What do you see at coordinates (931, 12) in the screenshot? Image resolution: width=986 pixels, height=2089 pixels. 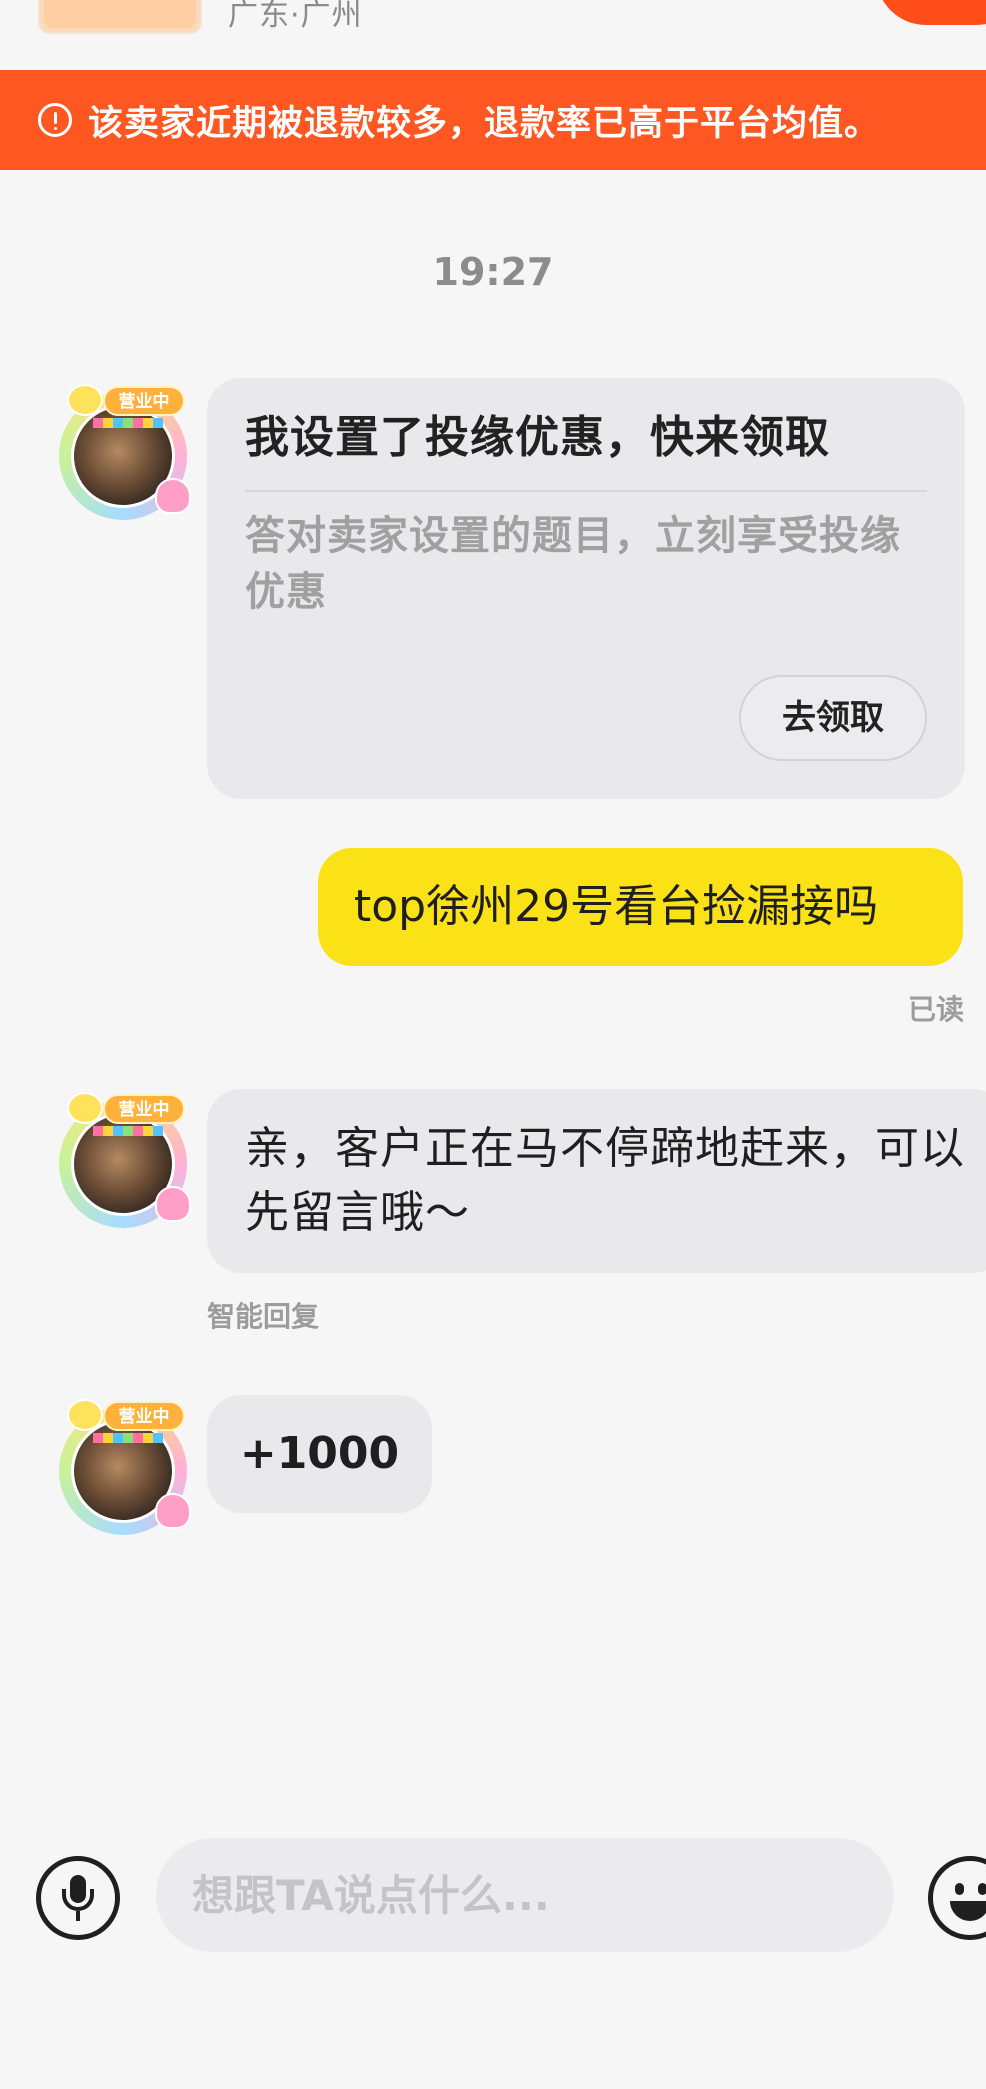 I see `buy-button` at bounding box center [931, 12].